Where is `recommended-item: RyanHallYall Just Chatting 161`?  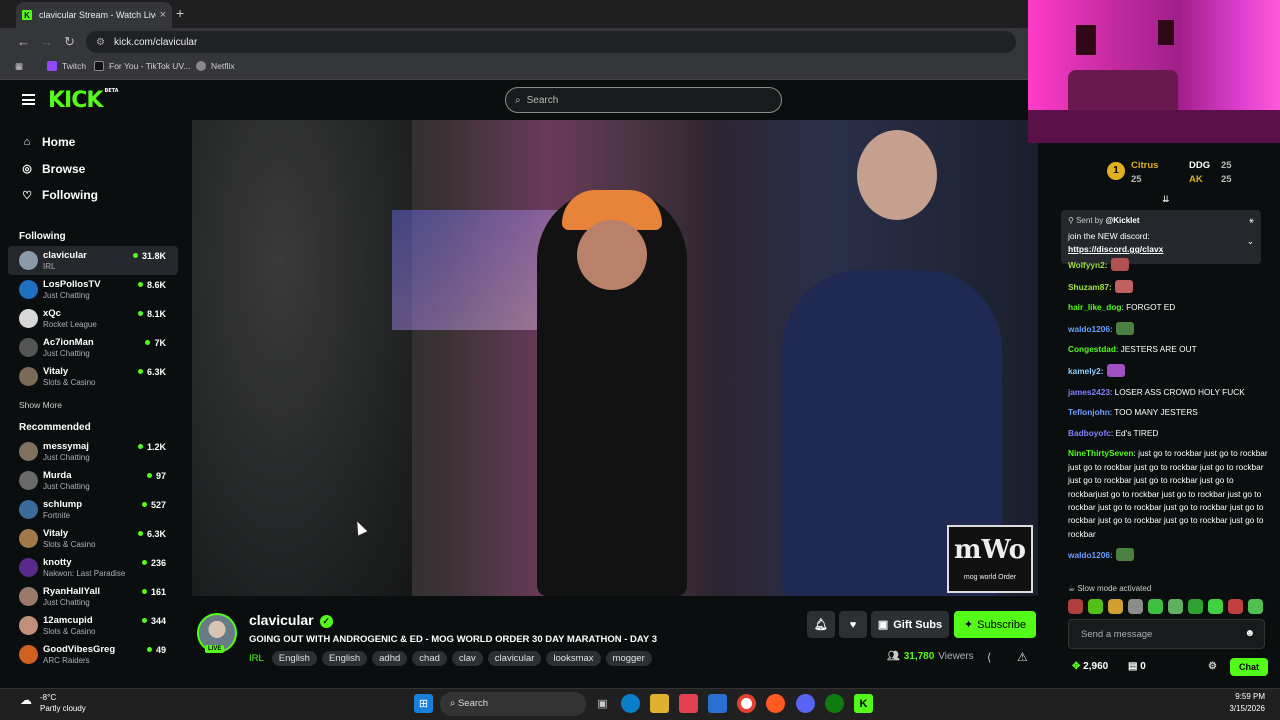
recommended-item: RyanHallYall Just Chatting 161 is located at coordinates (93, 596).